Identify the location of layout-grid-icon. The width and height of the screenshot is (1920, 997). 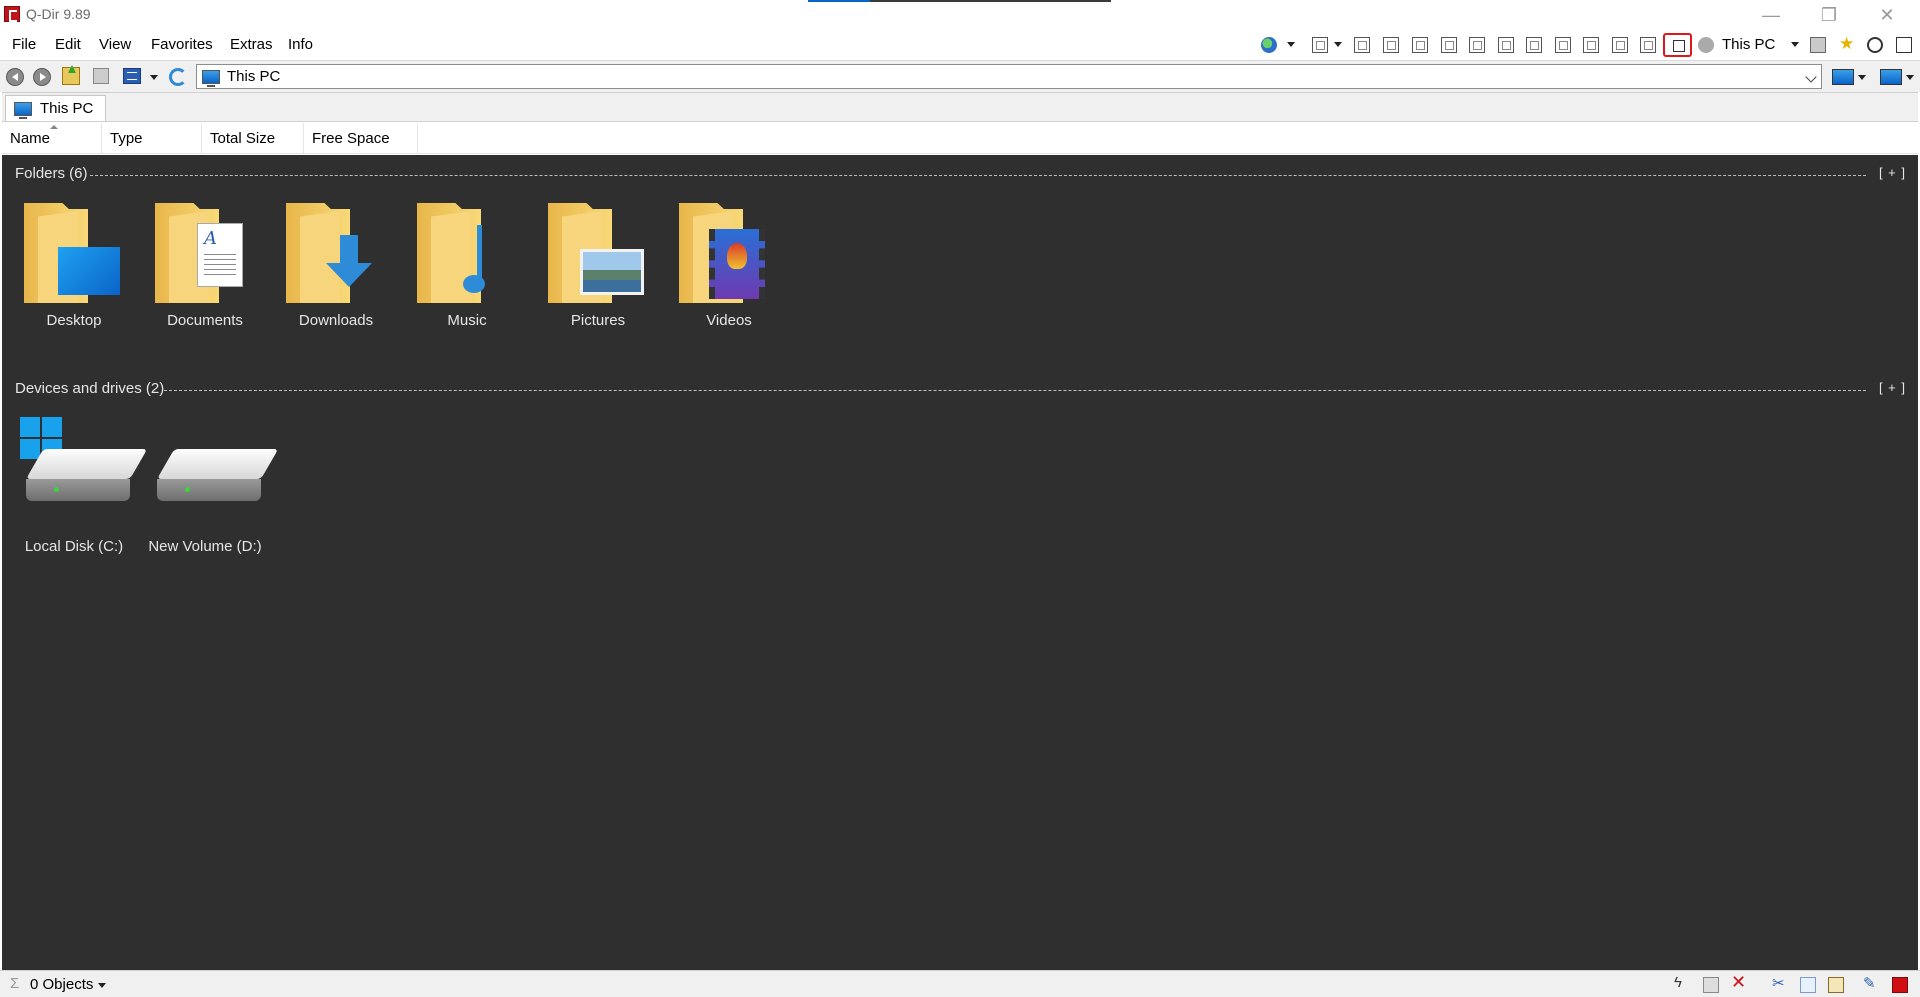
(1320, 45).